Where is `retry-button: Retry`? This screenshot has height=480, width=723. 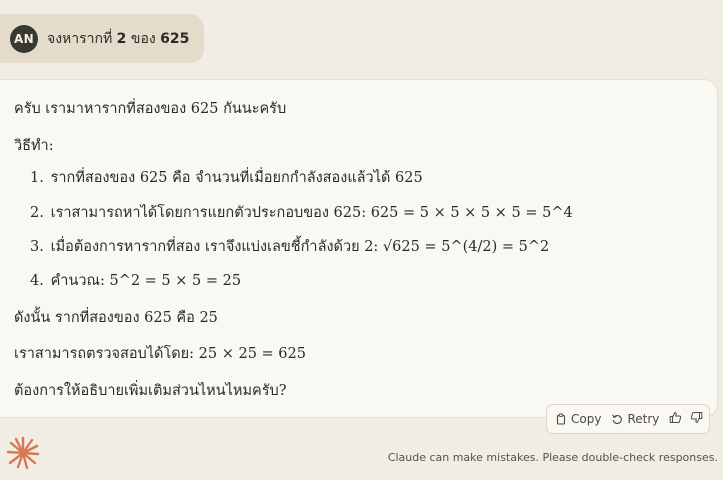
retry-button: Retry is located at coordinates (635, 419).